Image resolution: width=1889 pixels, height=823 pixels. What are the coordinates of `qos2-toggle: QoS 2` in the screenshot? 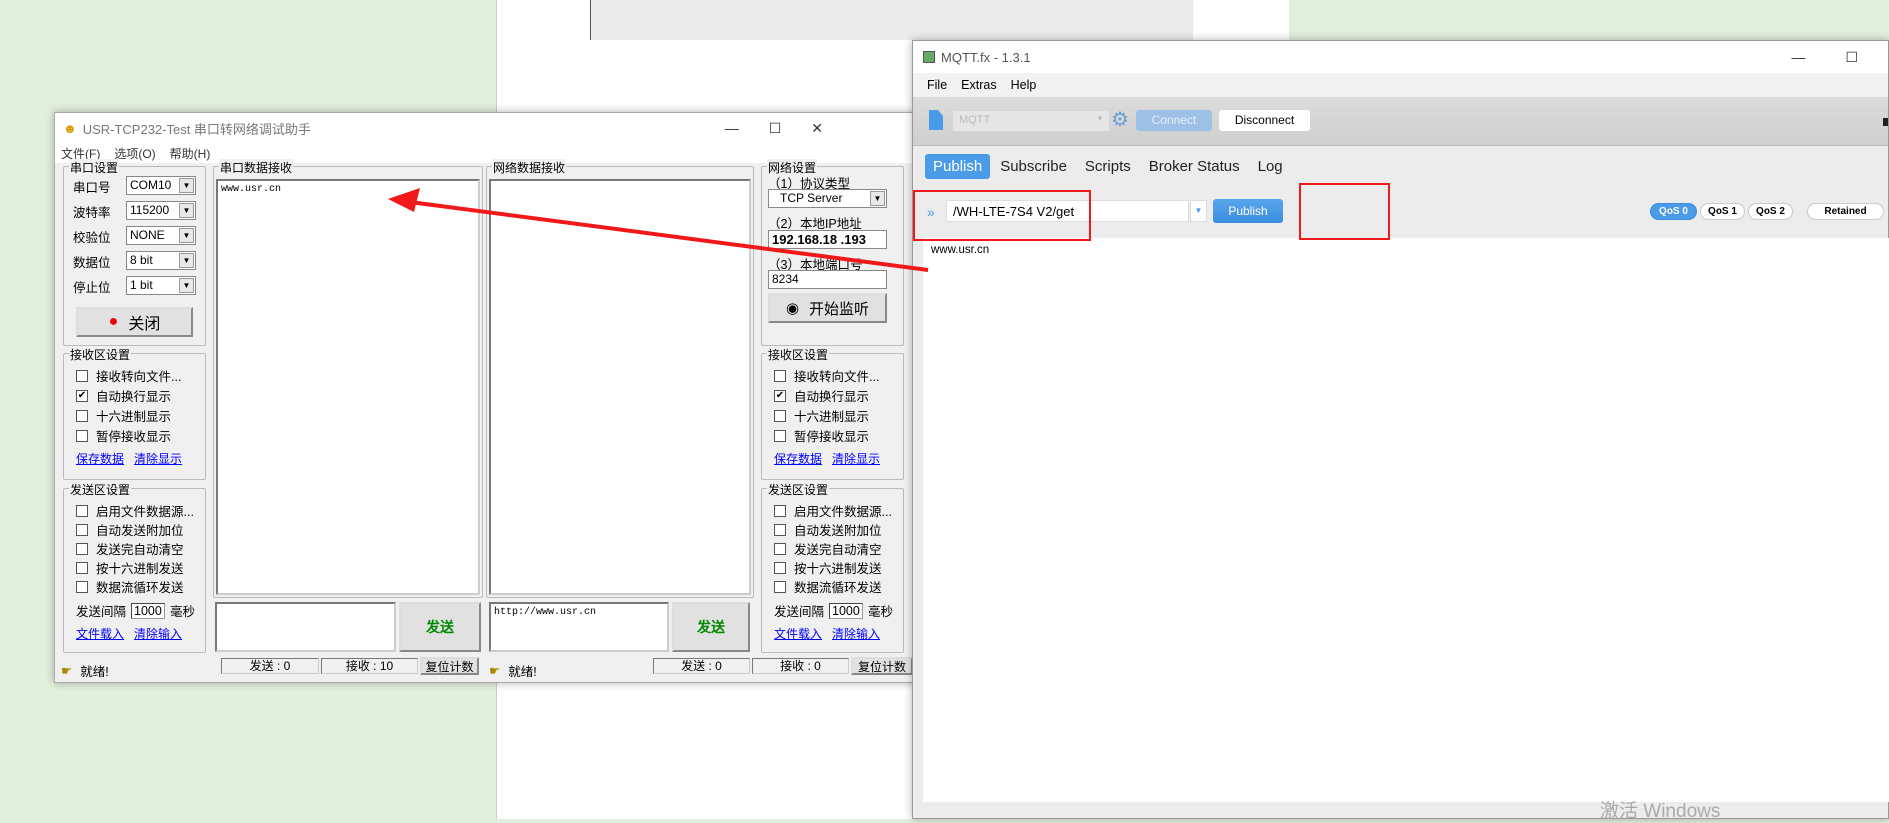 It's located at (1770, 211).